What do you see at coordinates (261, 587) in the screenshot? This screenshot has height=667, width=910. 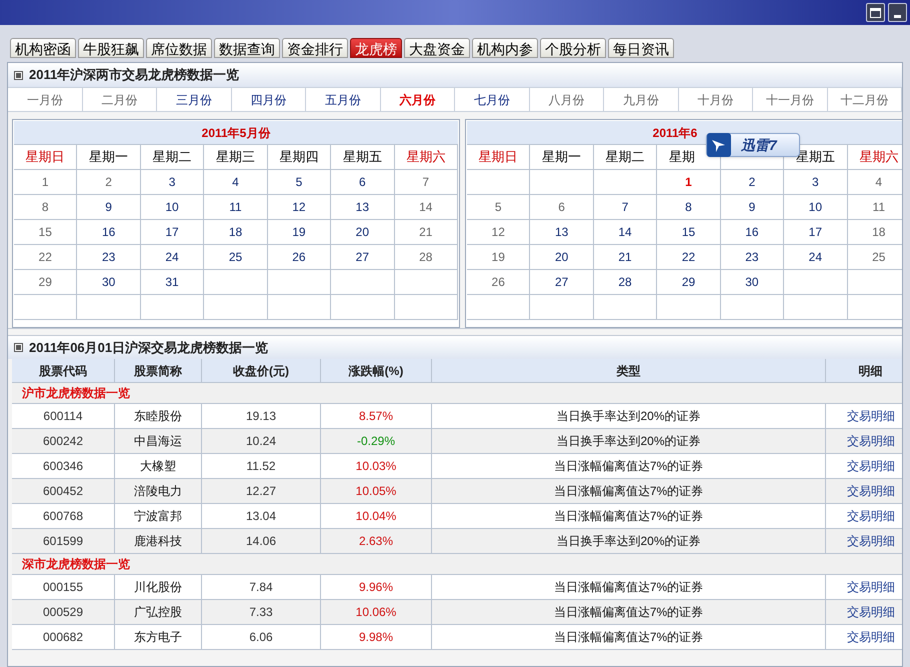 I see `table-cell: 7.84` at bounding box center [261, 587].